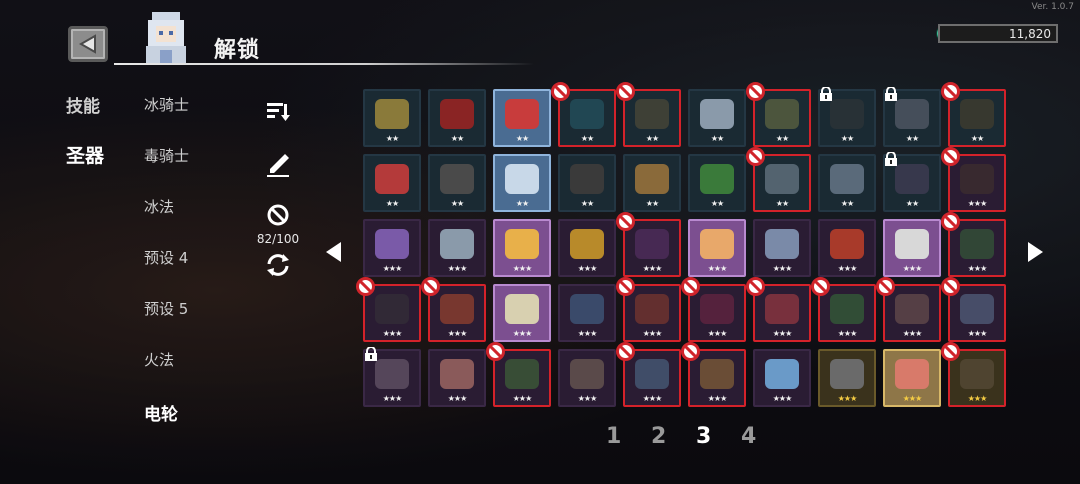 The width and height of the screenshot is (1080, 484). Describe the element at coordinates (278, 188) in the screenshot. I see `tool-column: 82/100` at that location.